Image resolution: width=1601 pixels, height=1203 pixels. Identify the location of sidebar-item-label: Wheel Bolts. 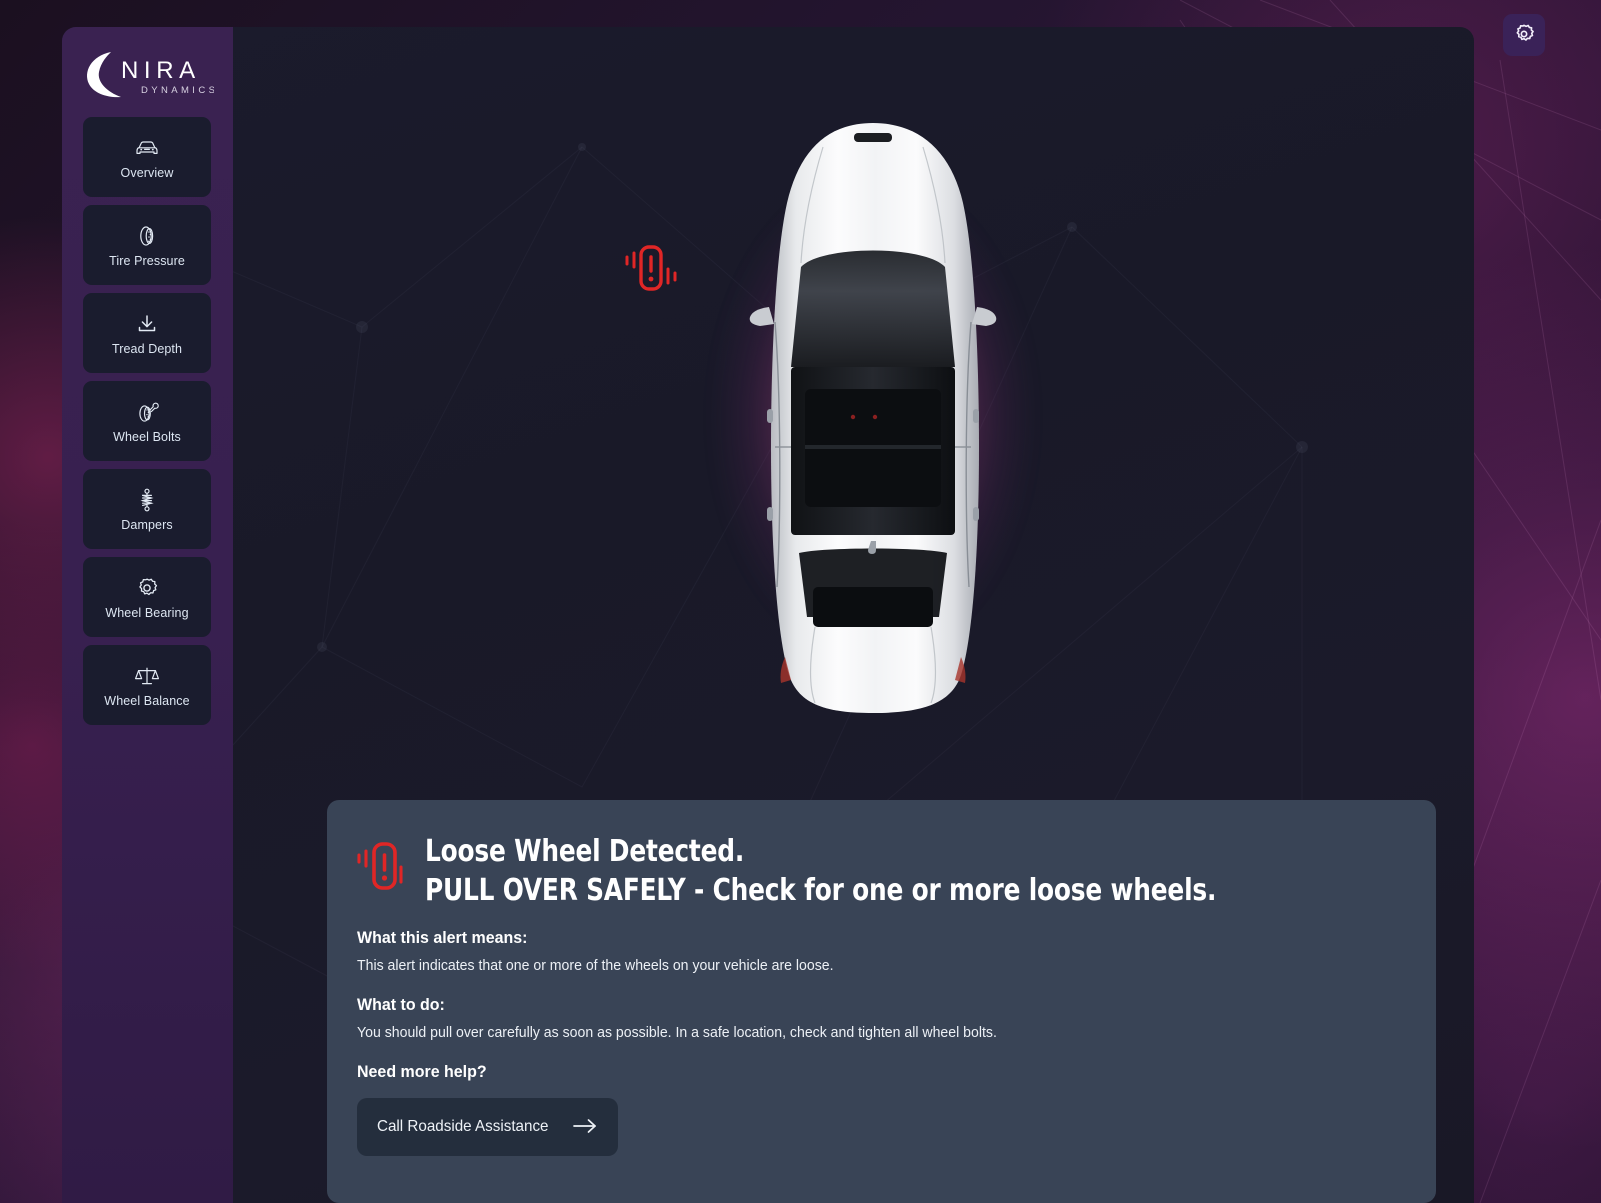
(147, 436).